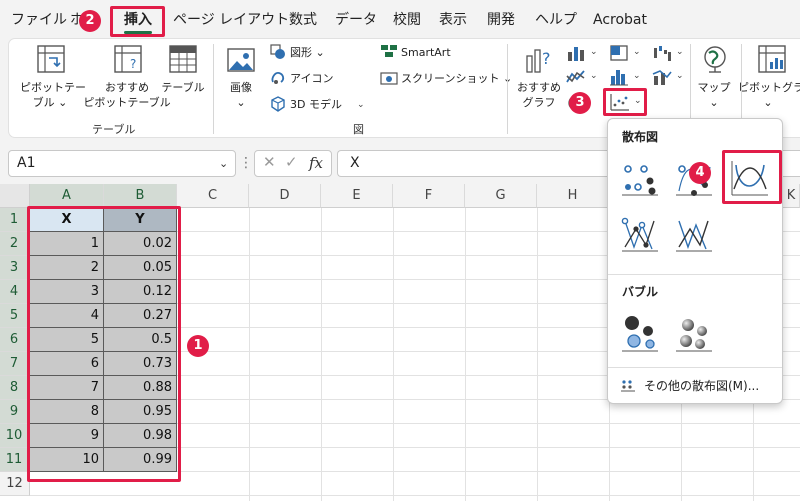  Describe the element at coordinates (357, 196) in the screenshot. I see `column-header-e: E` at that location.